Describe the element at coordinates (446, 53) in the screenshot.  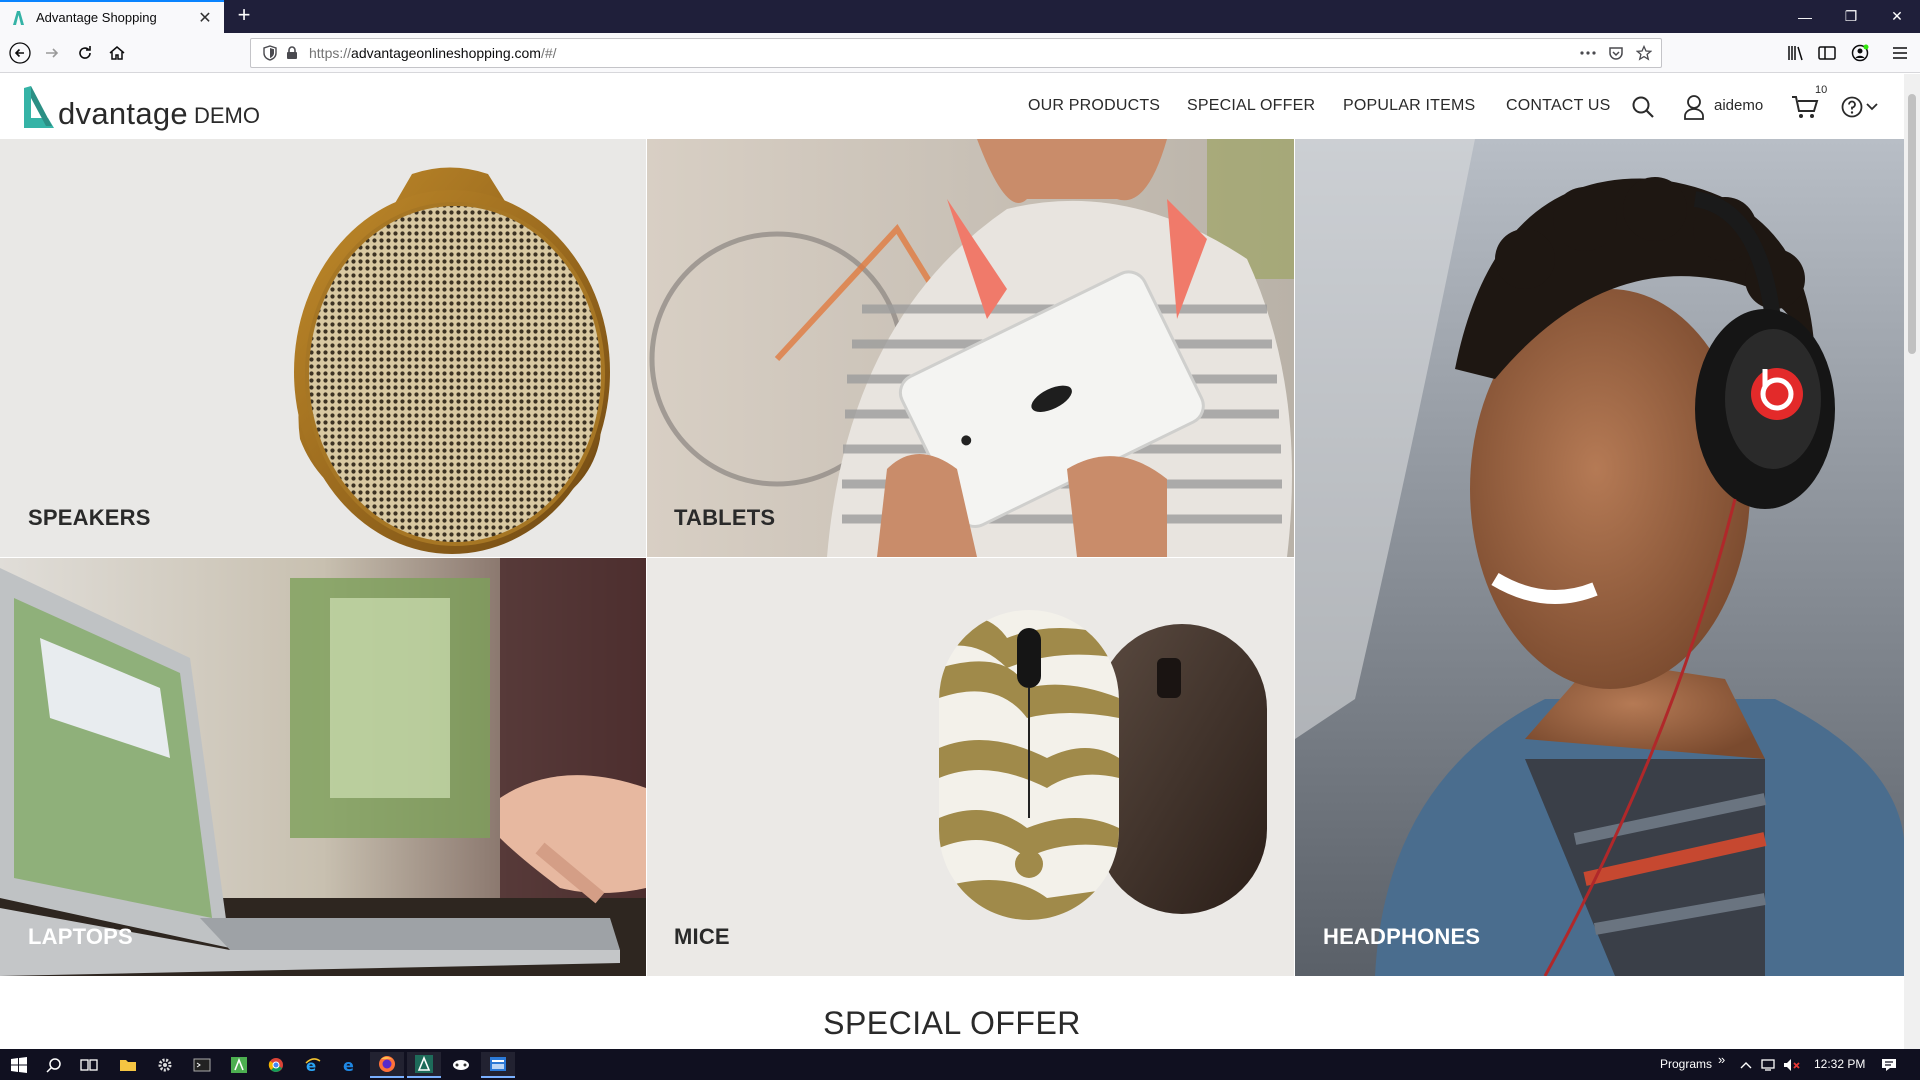
I see `url-host: advantageonlineshopping.com` at that location.